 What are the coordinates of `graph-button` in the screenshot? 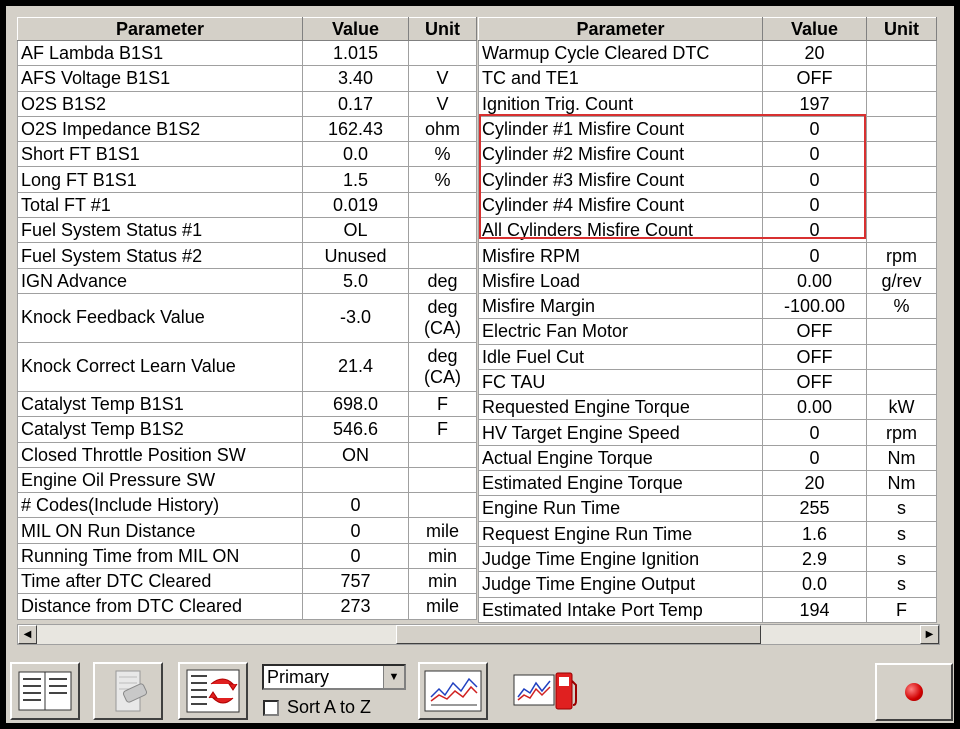 It's located at (453, 691).